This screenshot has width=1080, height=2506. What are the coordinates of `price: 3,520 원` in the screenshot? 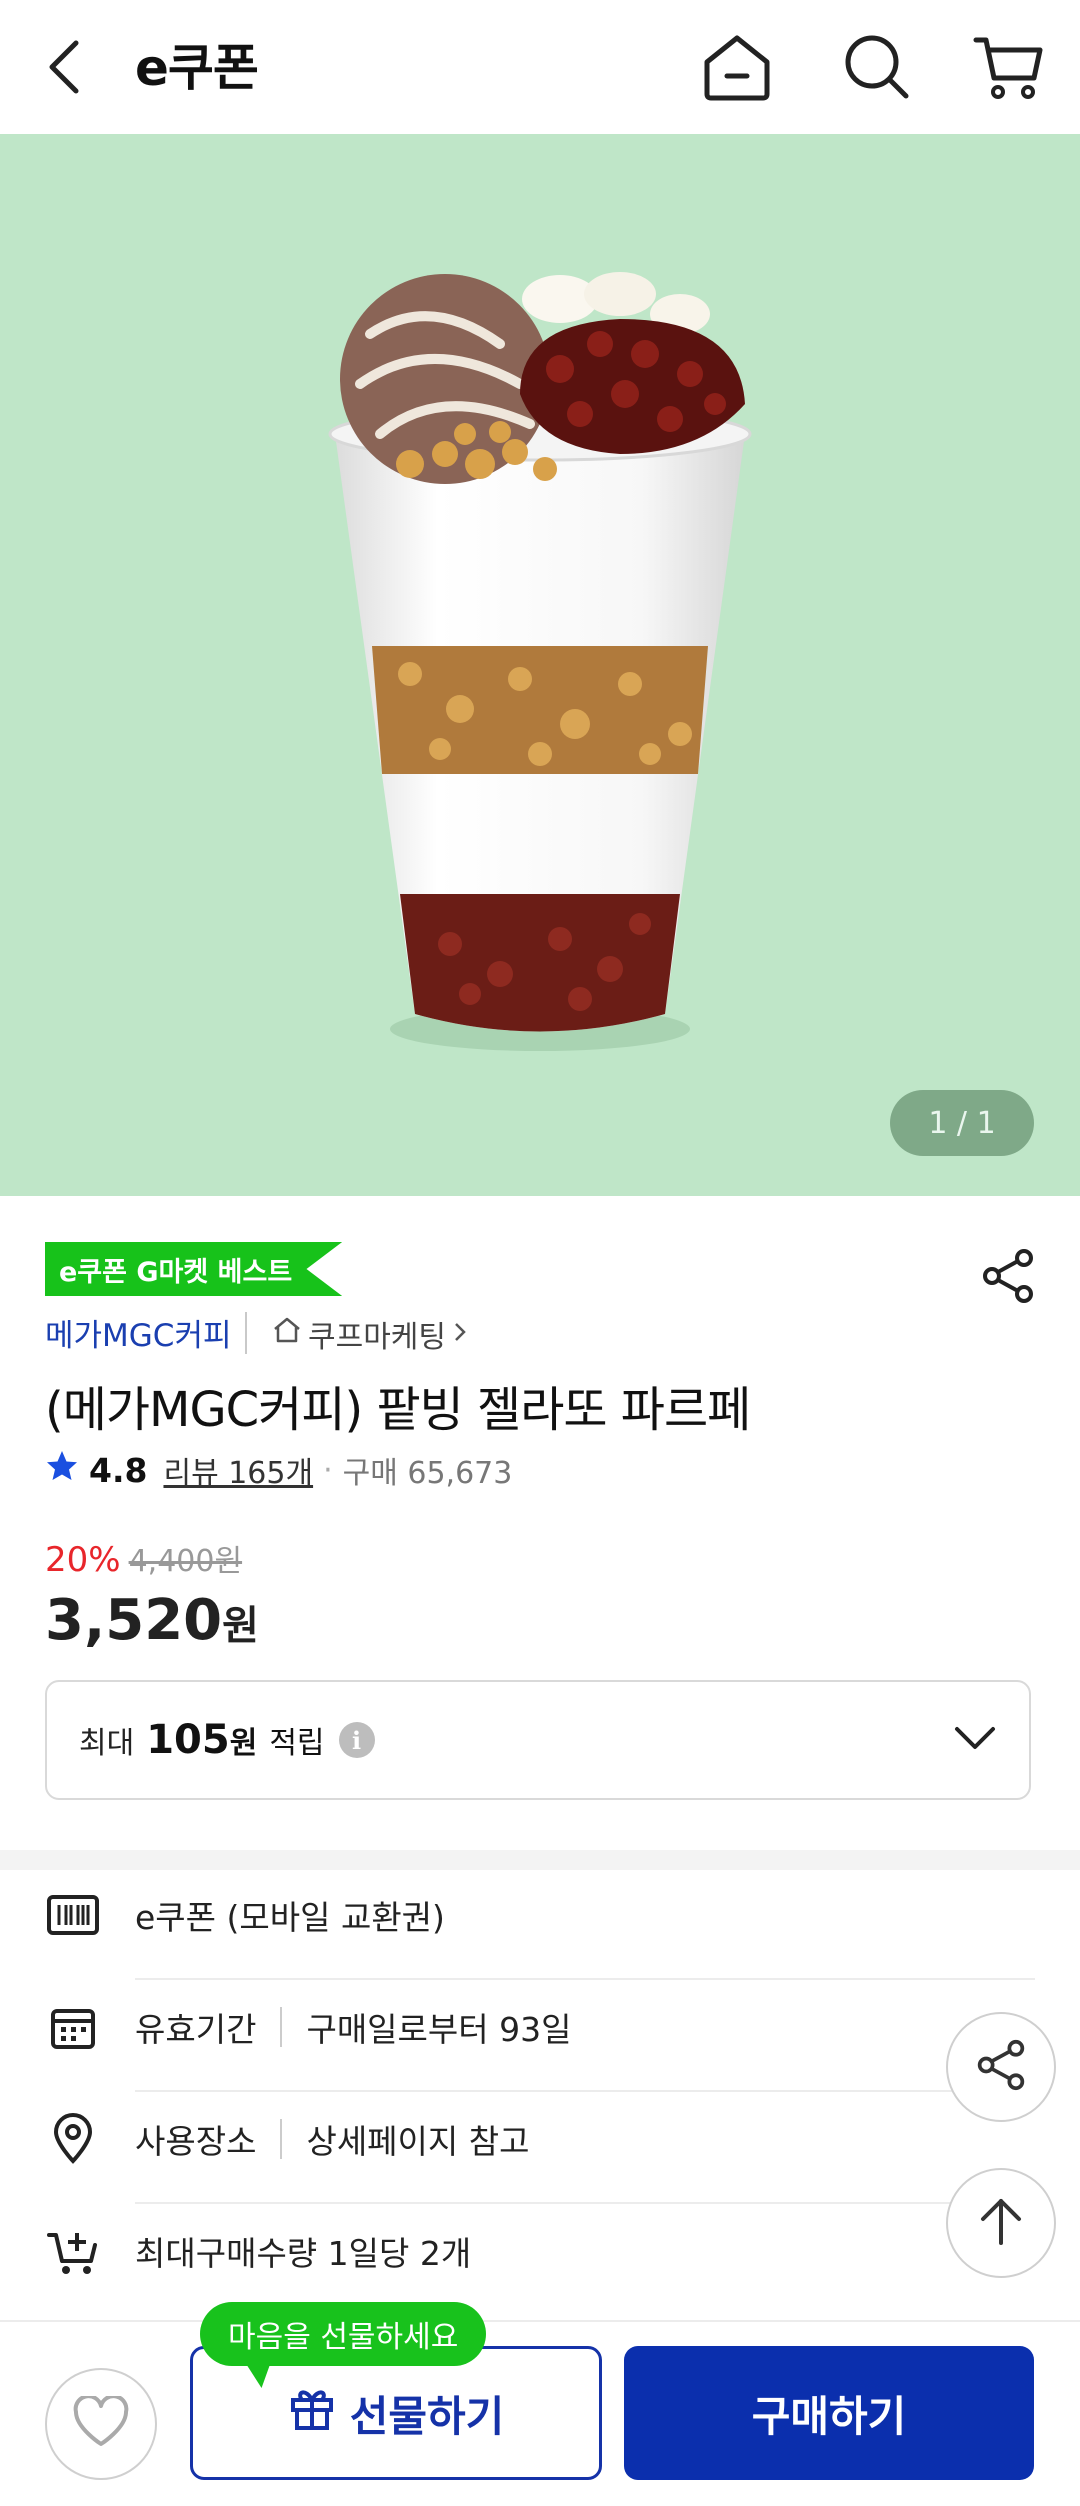 It's located at (152, 1620).